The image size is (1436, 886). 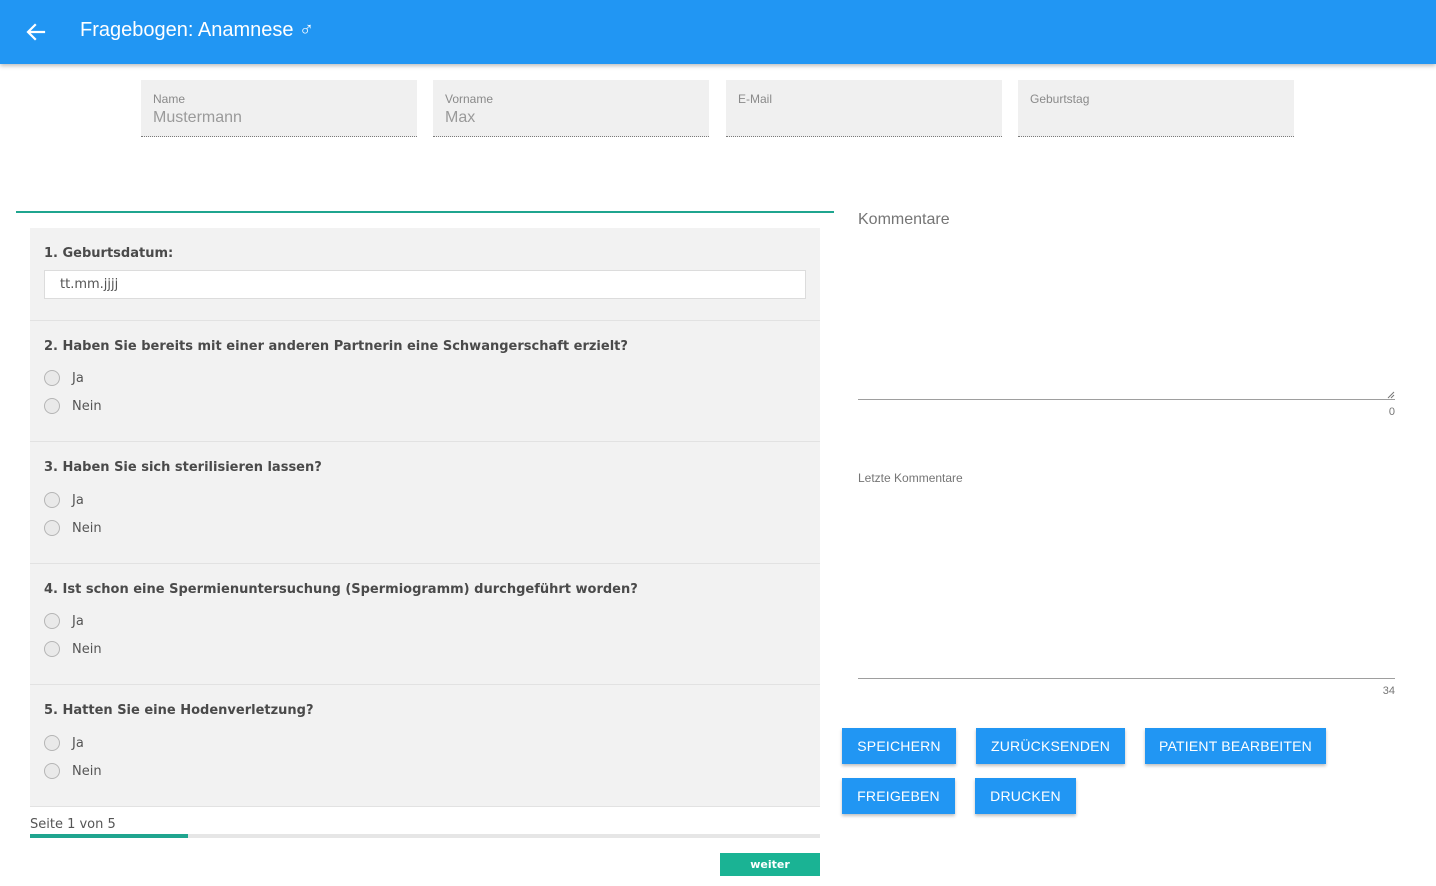 I want to click on birthday-field: Geburtstag, so click(x=1156, y=108).